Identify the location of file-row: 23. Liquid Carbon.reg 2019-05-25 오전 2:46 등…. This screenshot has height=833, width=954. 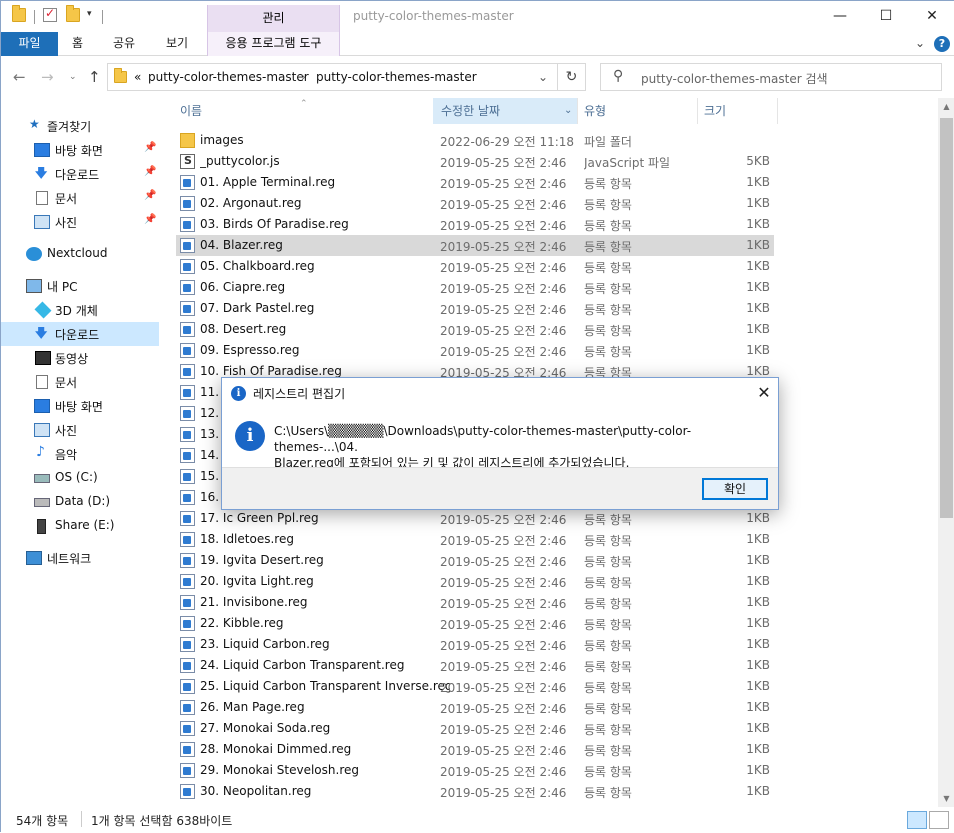
(475, 644).